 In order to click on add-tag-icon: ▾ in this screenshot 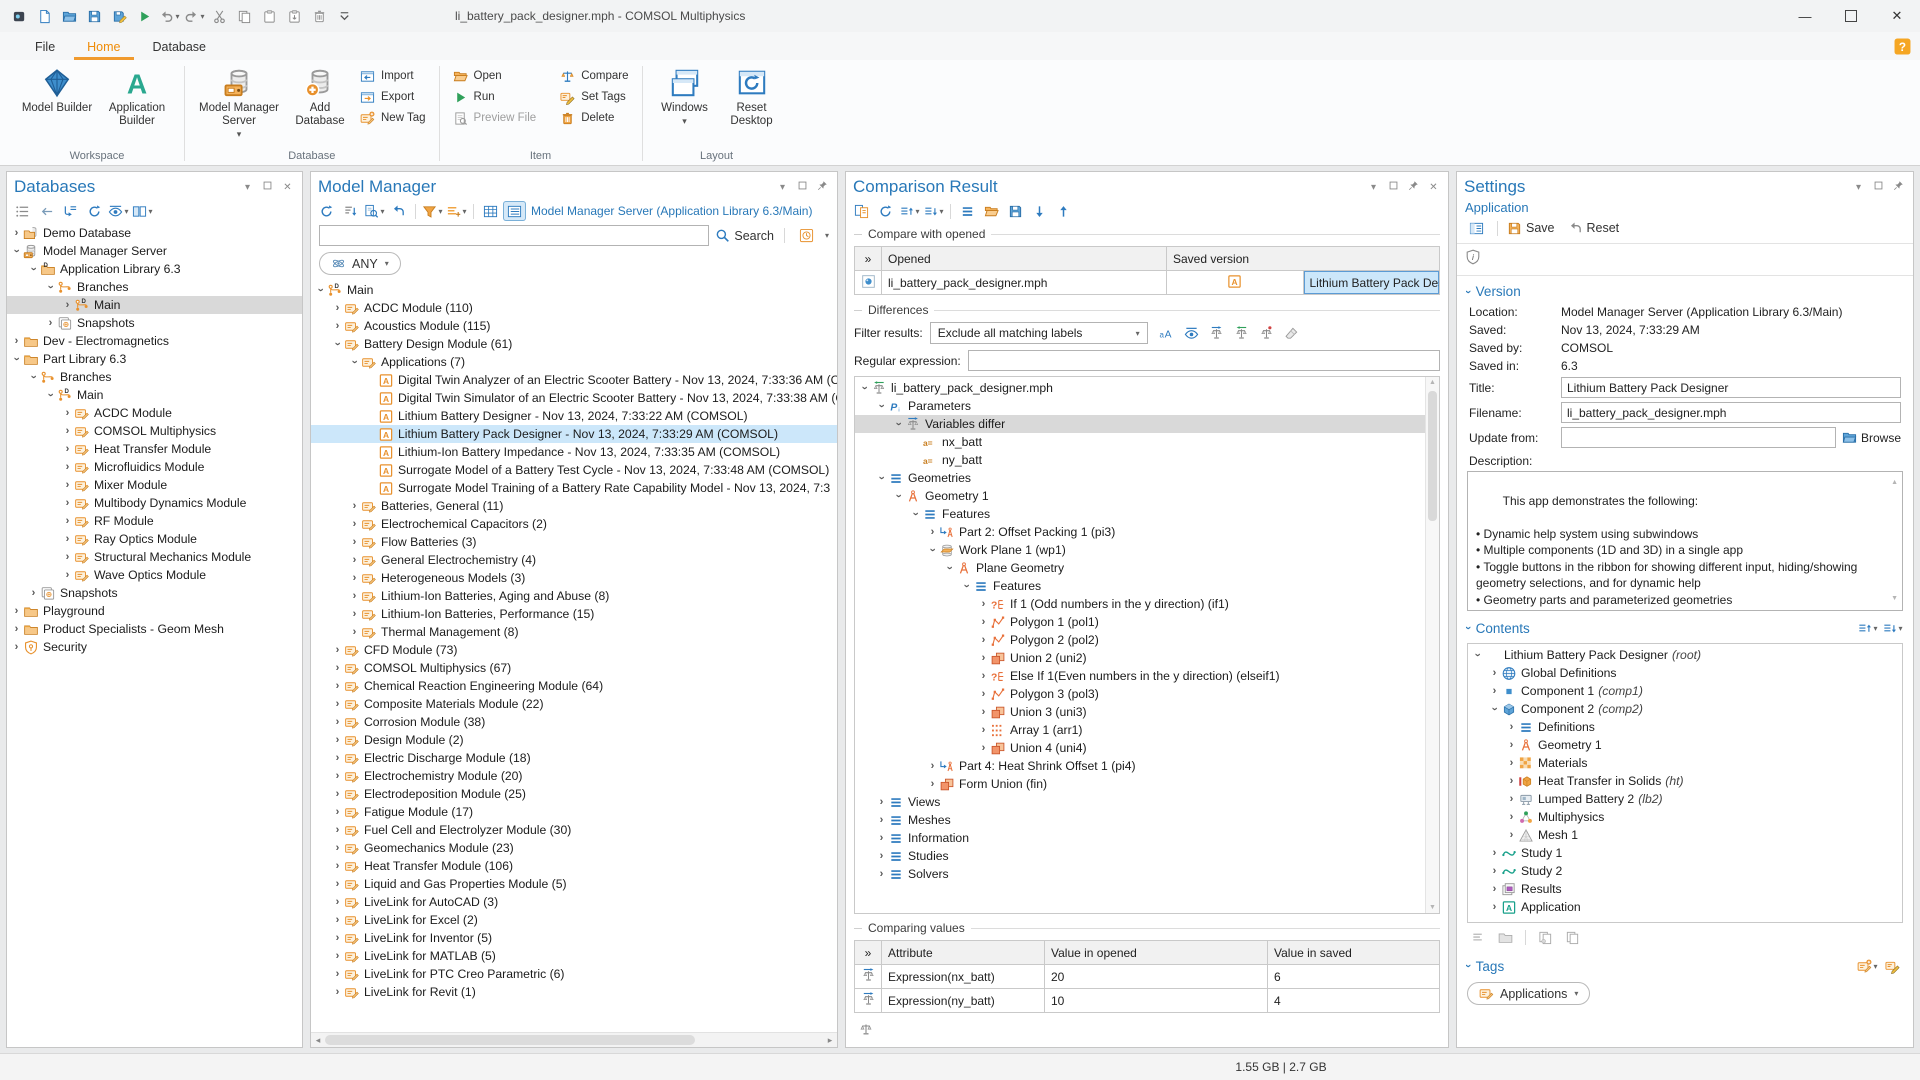, I will do `click(1867, 966)`.